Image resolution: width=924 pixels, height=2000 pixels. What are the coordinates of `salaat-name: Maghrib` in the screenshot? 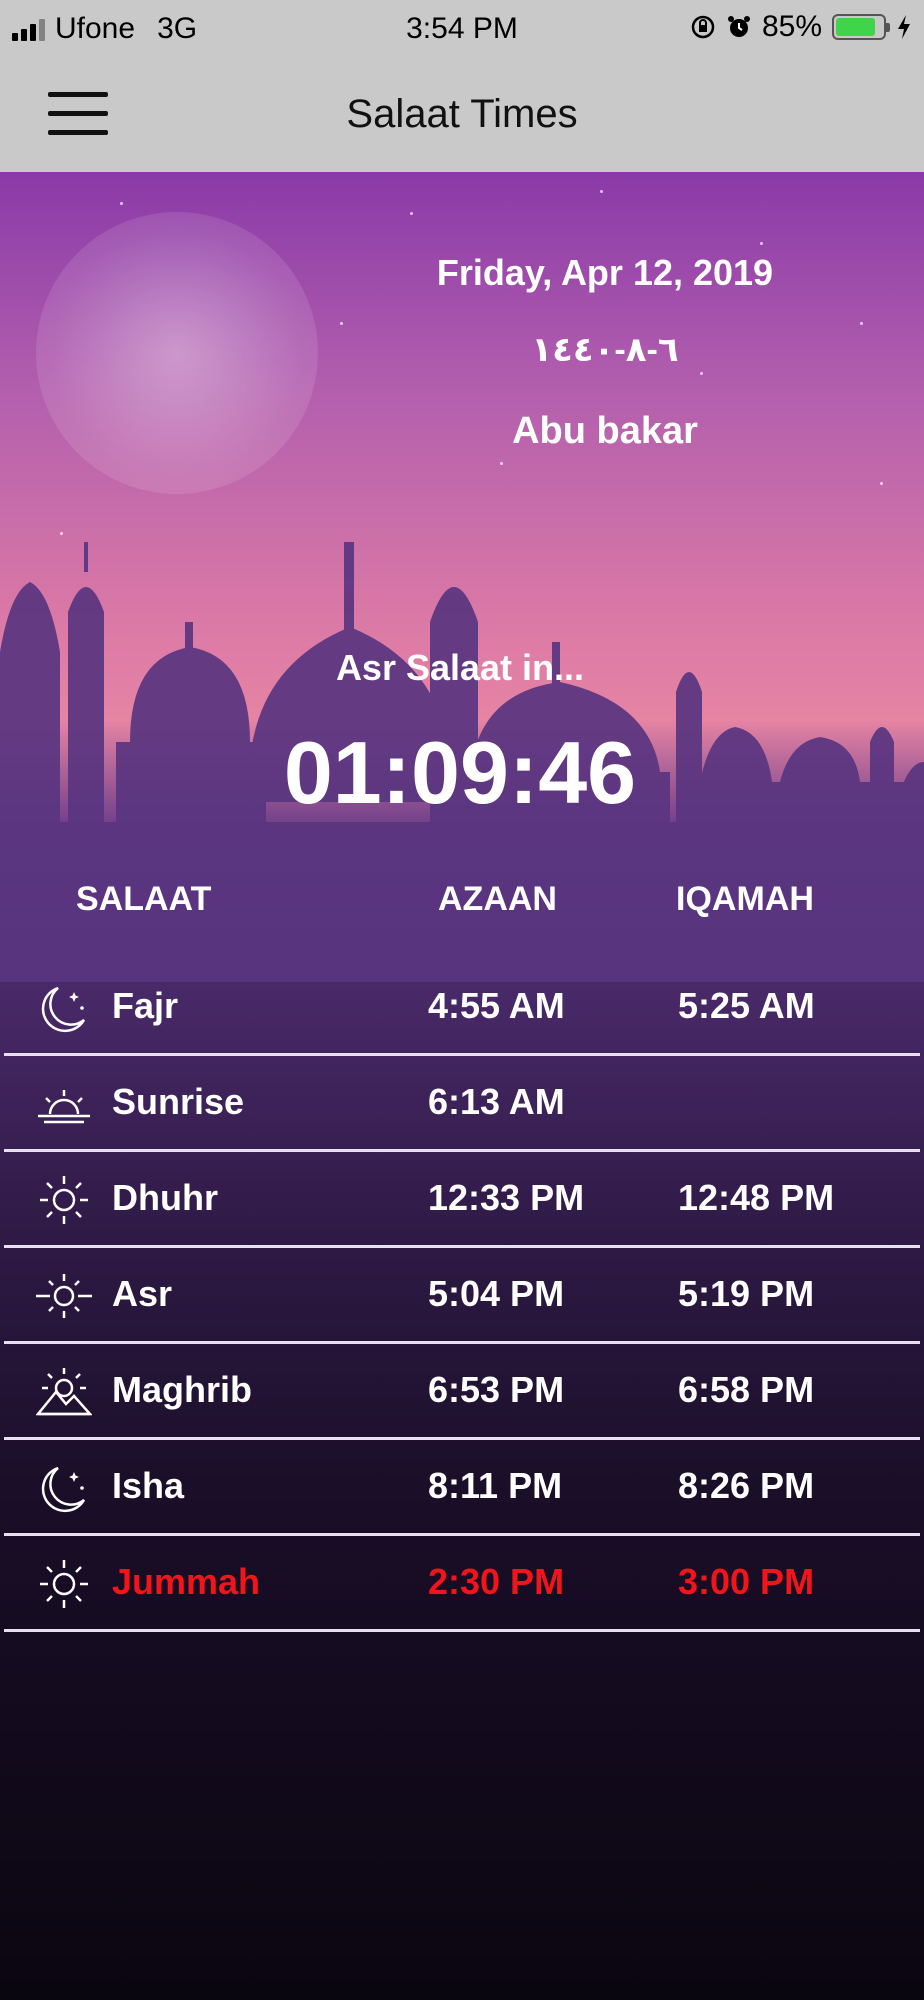 It's located at (182, 1389).